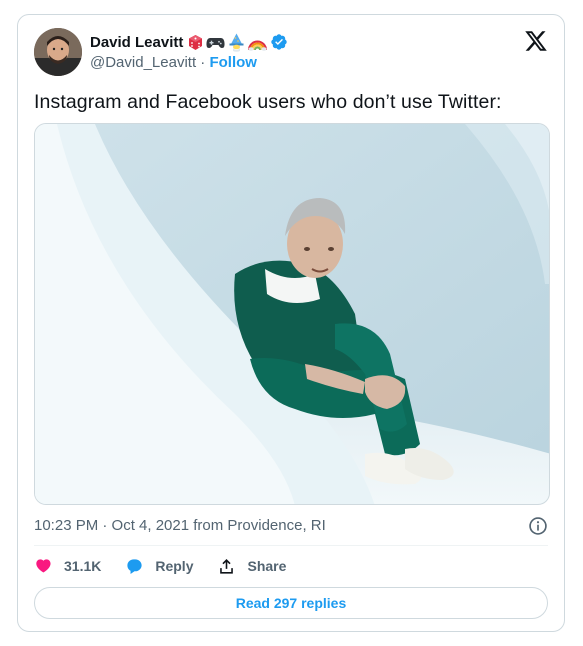 Image resolution: width=583 pixels, height=646 pixels. What do you see at coordinates (215, 42) in the screenshot?
I see `game-controller-icon` at bounding box center [215, 42].